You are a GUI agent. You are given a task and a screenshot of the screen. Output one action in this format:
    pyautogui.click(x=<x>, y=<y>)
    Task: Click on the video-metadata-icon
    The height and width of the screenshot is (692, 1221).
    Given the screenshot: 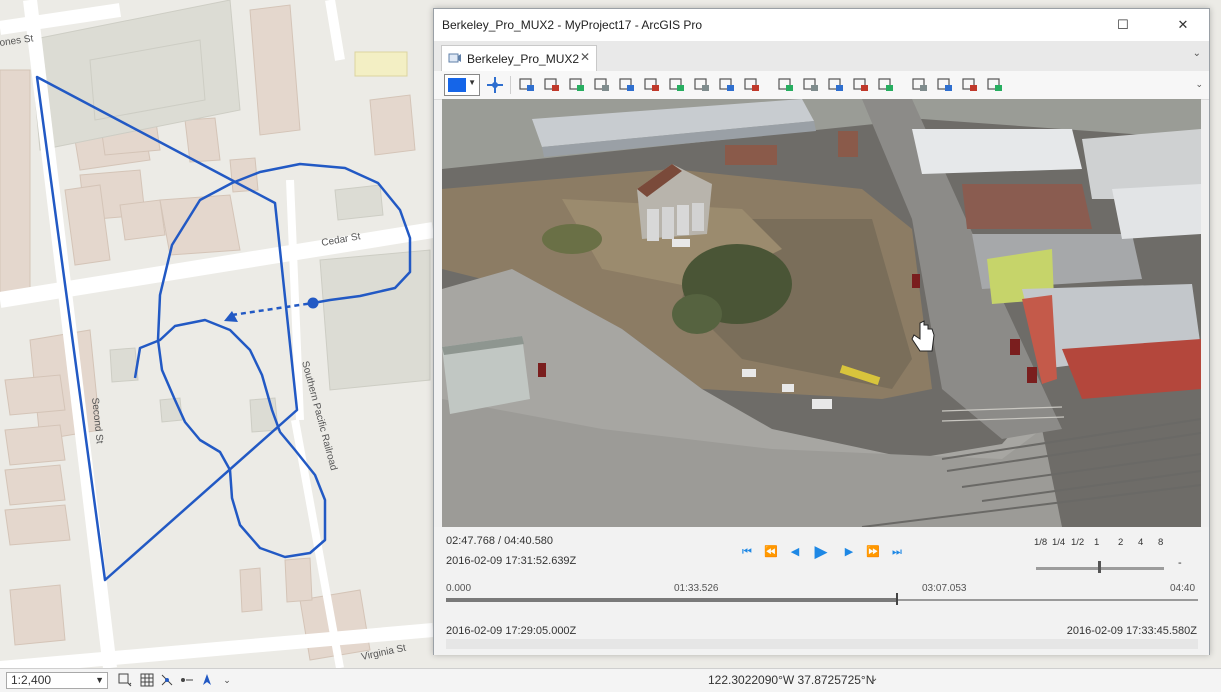 What is the action you would take?
    pyautogui.click(x=861, y=85)
    